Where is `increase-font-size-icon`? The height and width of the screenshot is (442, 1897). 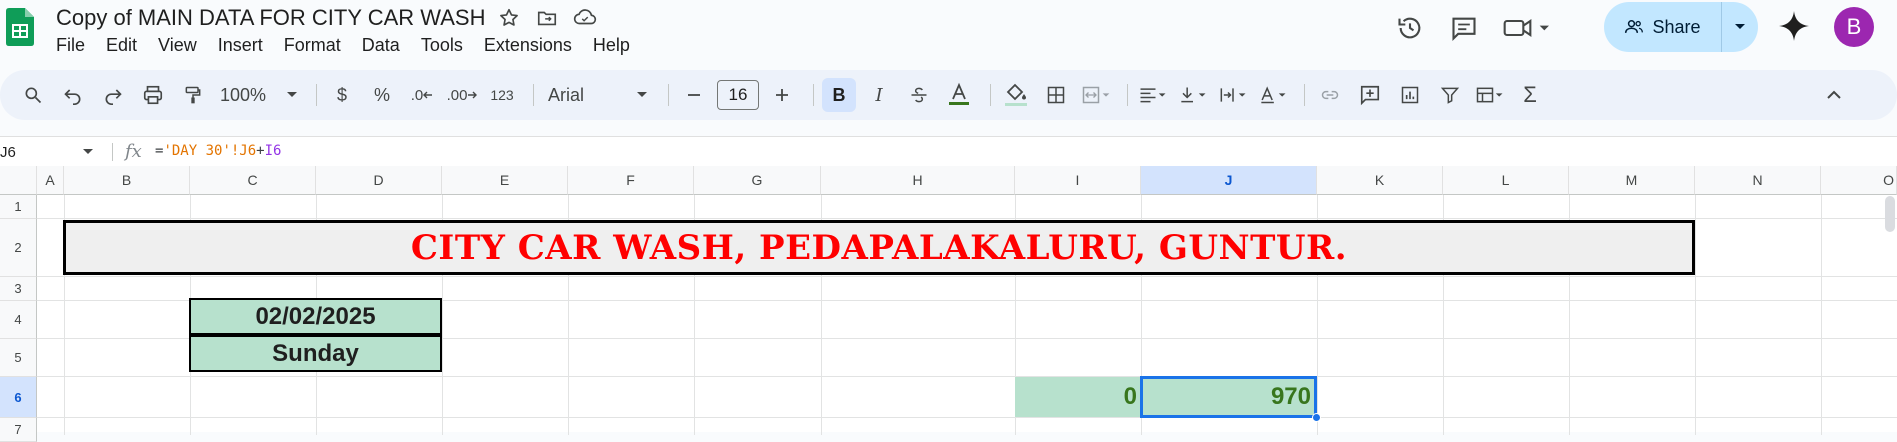 increase-font-size-icon is located at coordinates (782, 95).